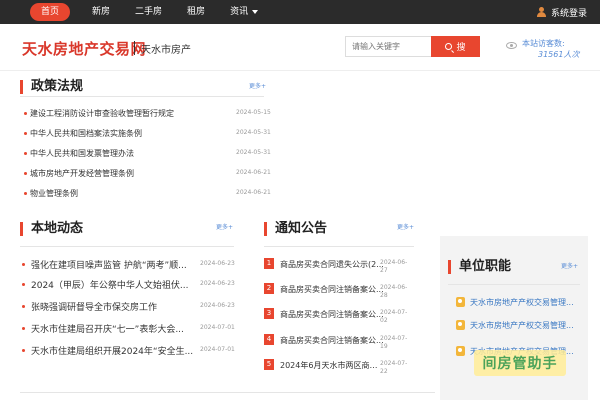 The height and width of the screenshot is (400, 600). I want to click on local-section-title: 本地动态, so click(51, 229).